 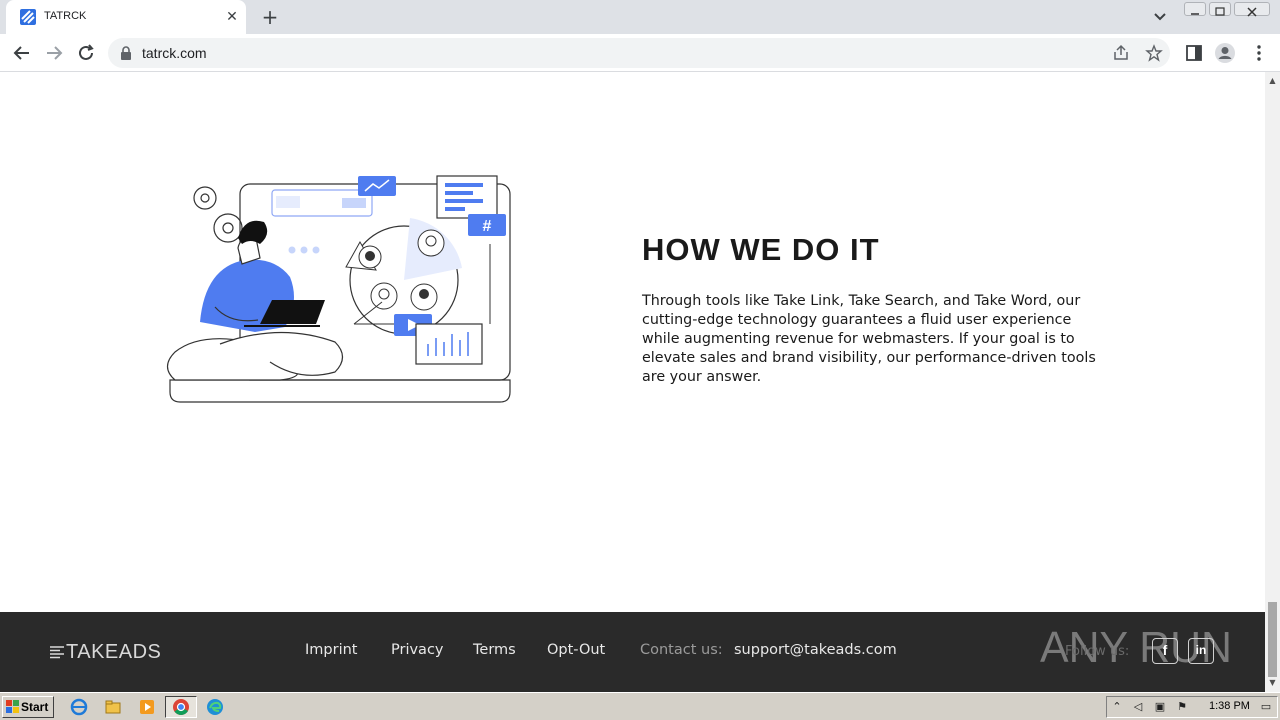 I want to click on brand-name: TAKEADS, so click(x=114, y=652).